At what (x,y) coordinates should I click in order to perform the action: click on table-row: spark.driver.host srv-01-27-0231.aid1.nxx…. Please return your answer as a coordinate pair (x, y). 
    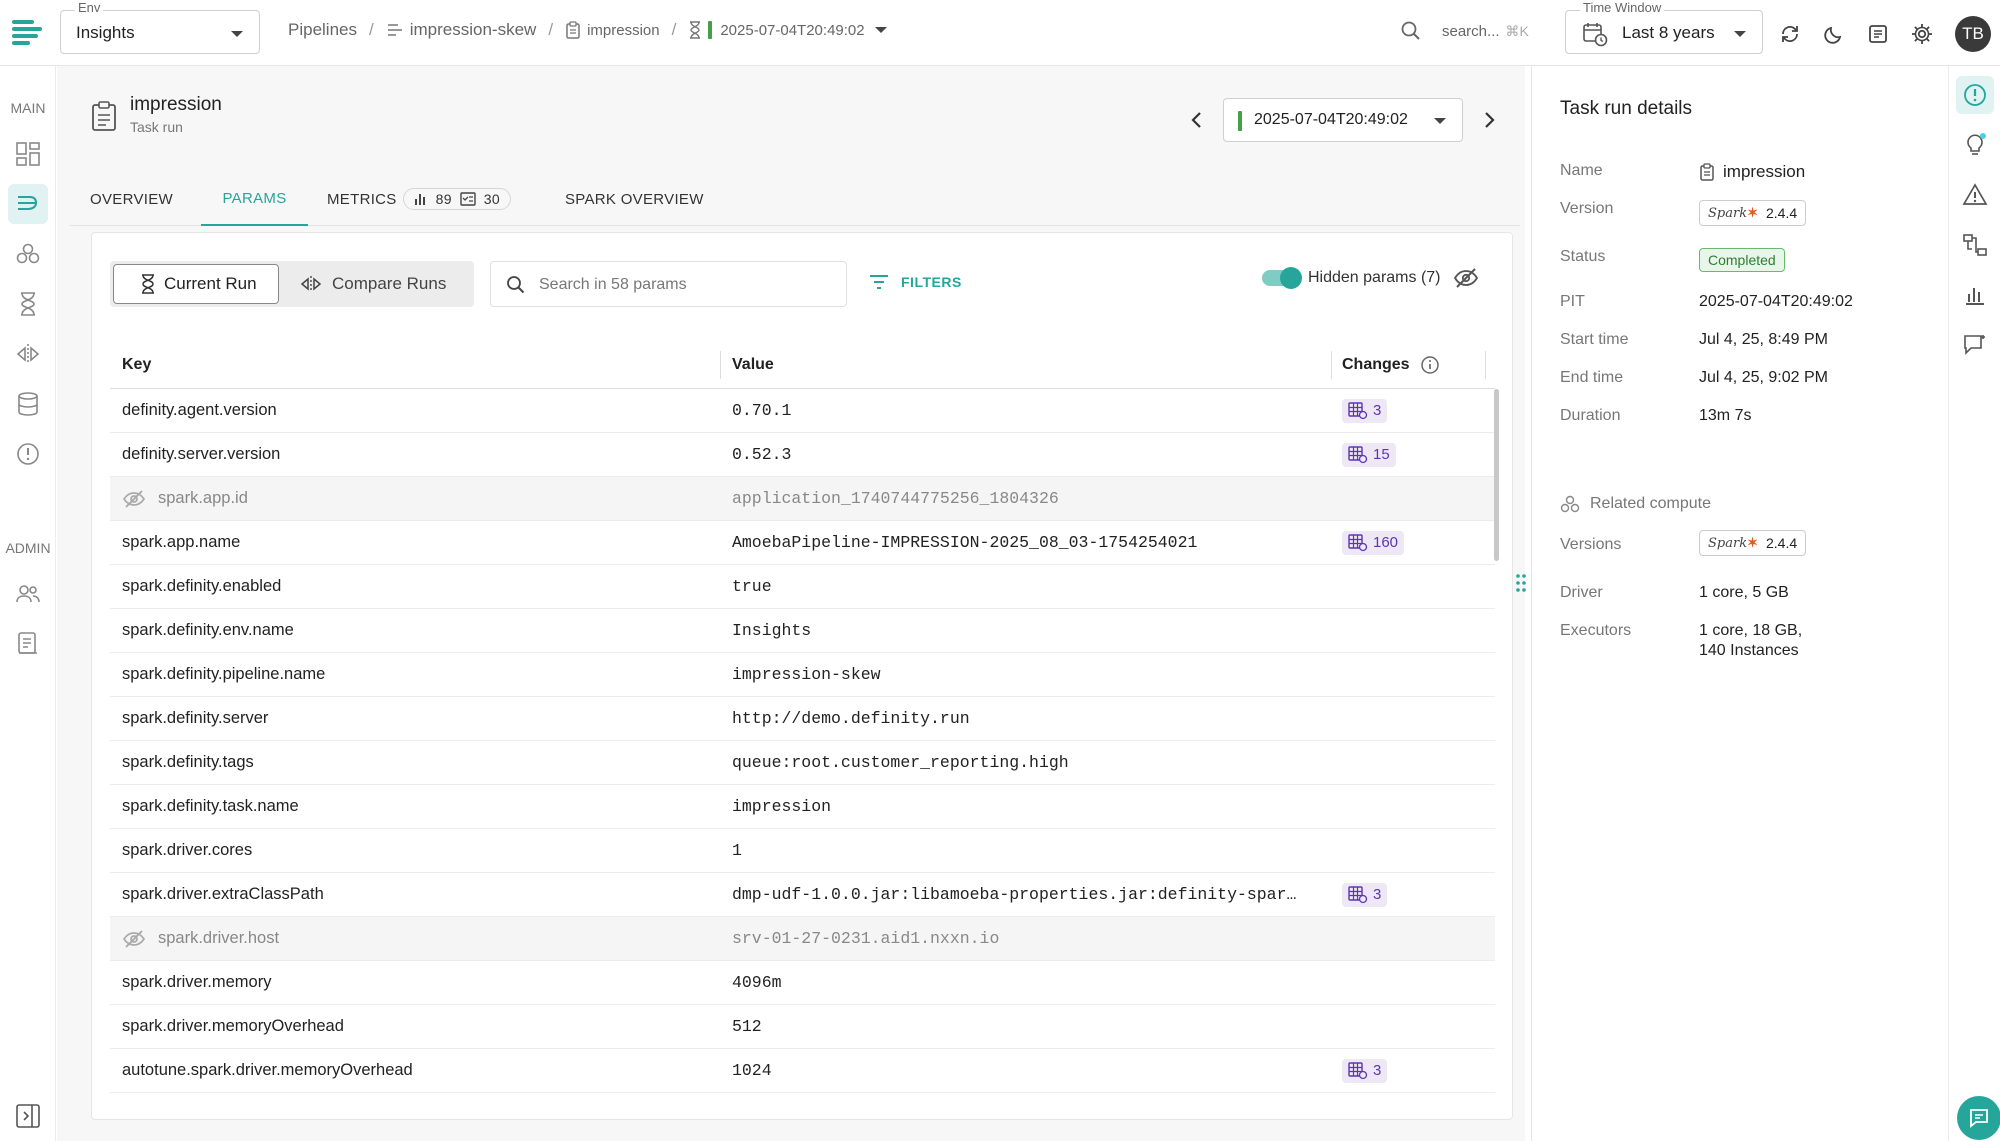
    Looking at the image, I should click on (802, 939).